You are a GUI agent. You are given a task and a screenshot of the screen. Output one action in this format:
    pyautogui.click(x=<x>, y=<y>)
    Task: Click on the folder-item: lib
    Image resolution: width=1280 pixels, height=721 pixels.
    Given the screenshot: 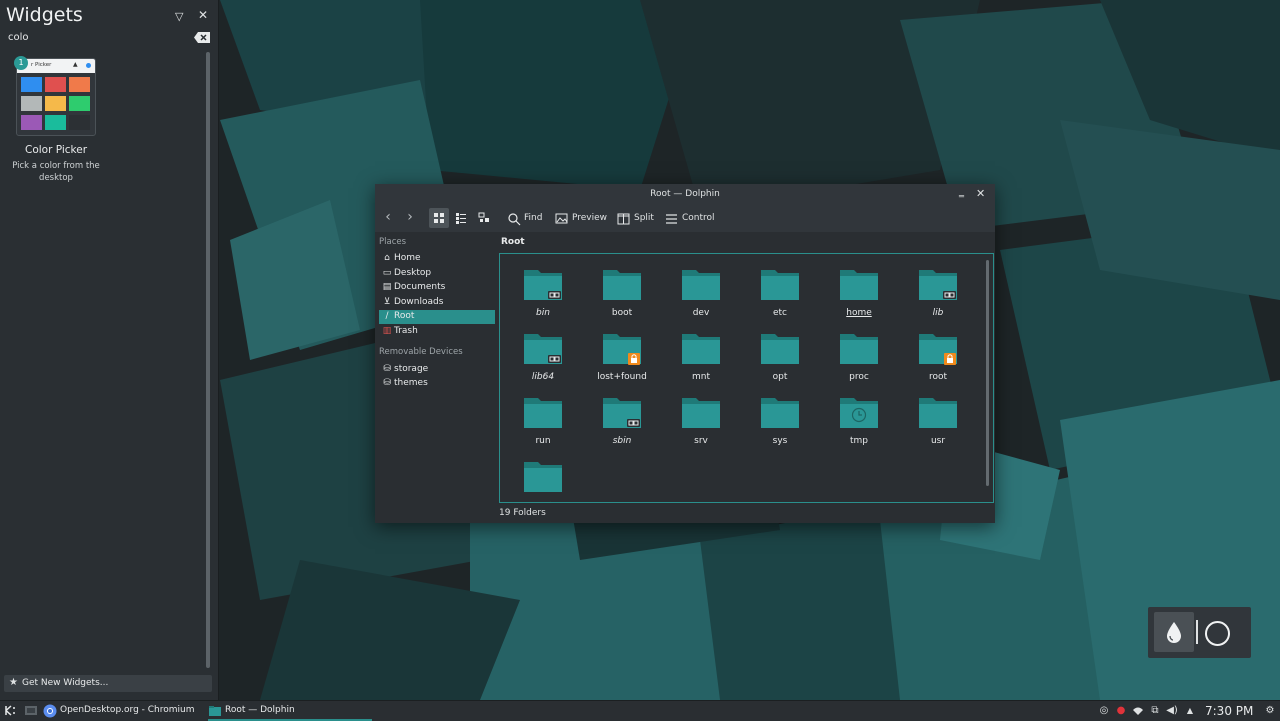 What is the action you would take?
    pyautogui.click(x=938, y=290)
    